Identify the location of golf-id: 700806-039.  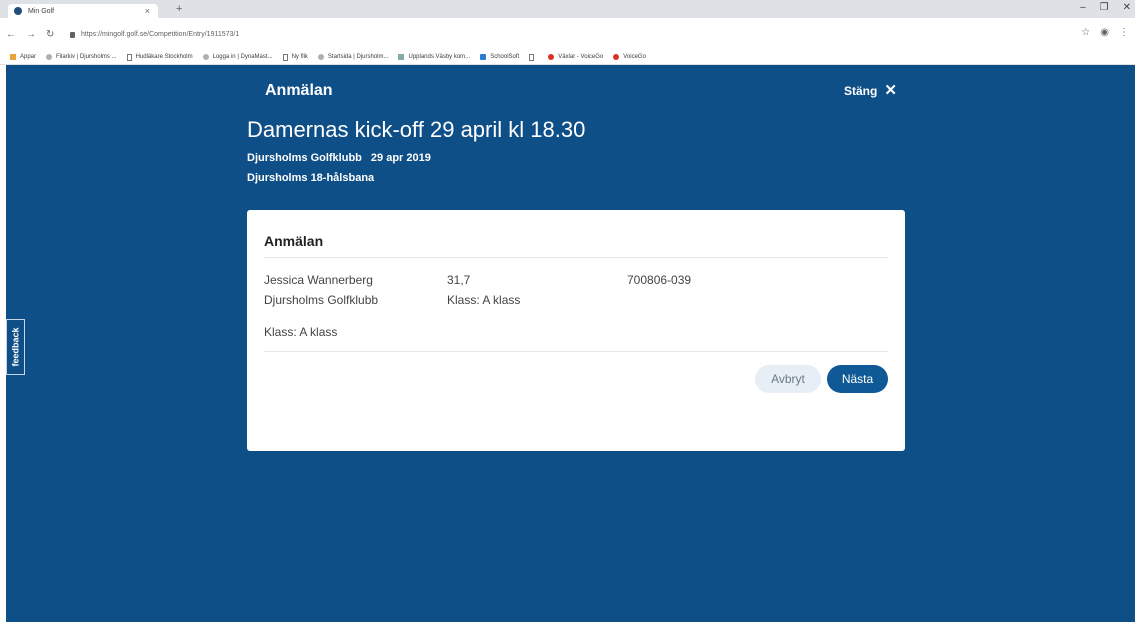
(659, 280).